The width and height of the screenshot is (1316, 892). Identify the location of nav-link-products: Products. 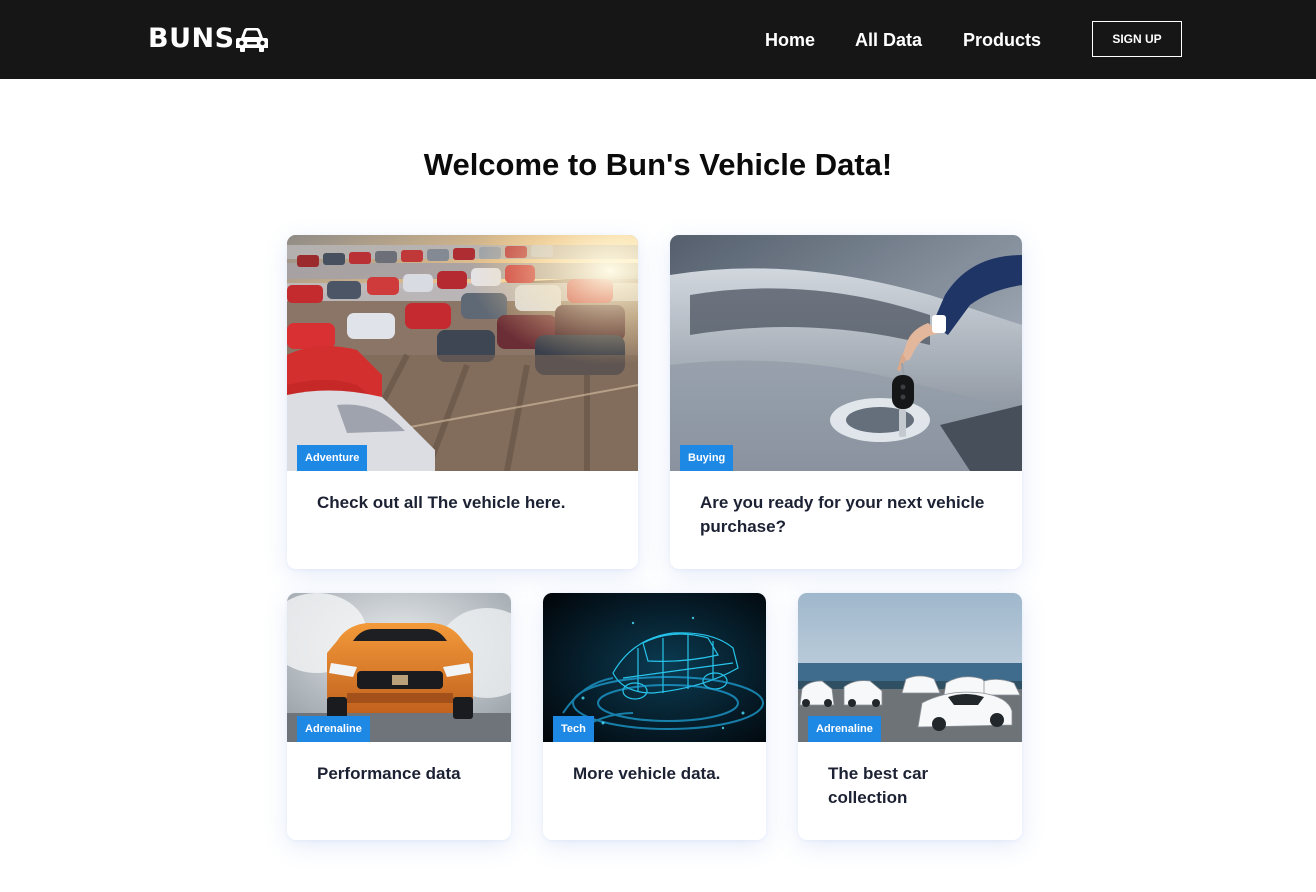
(1002, 40).